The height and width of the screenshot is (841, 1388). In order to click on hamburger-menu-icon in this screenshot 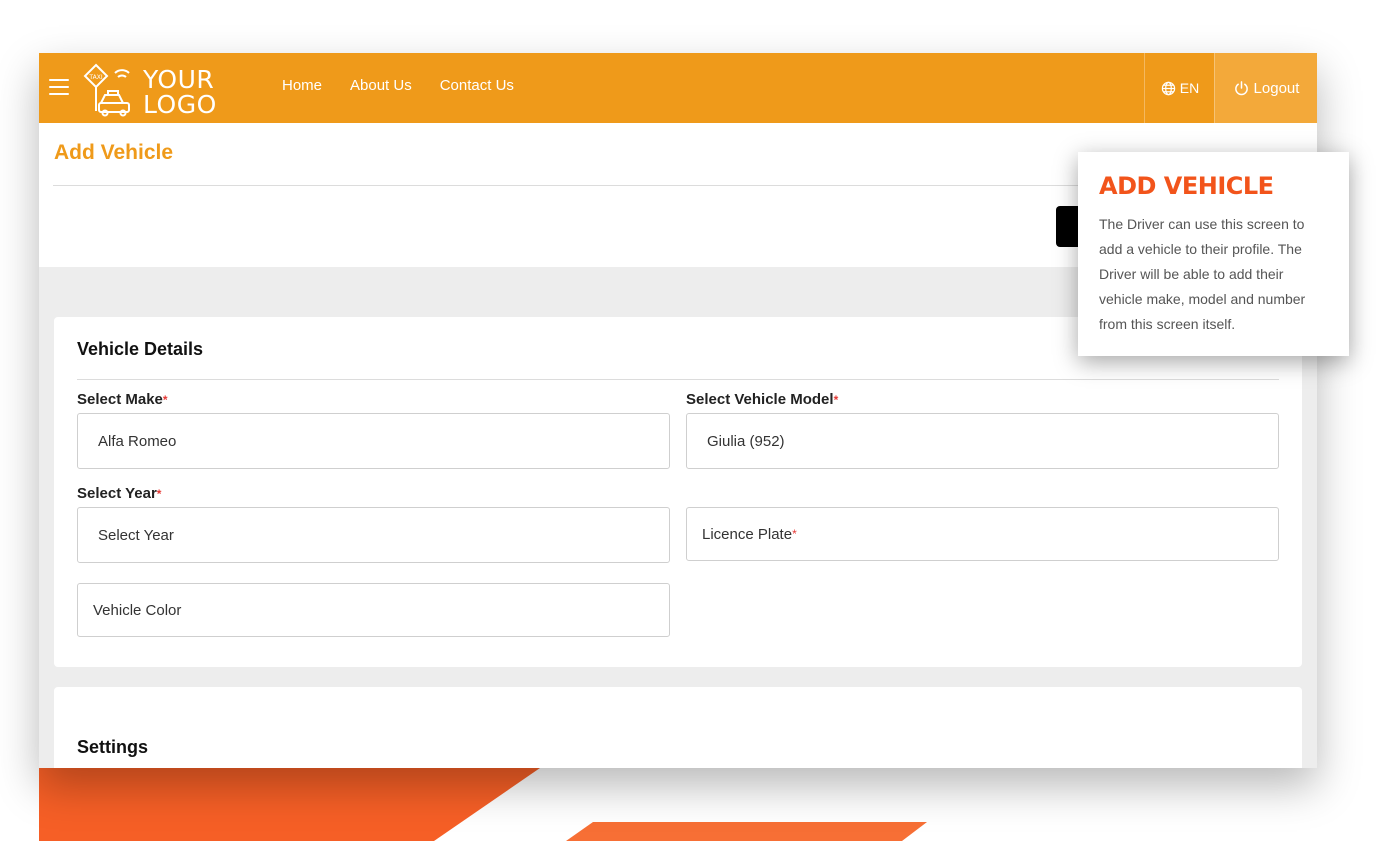, I will do `click(59, 88)`.